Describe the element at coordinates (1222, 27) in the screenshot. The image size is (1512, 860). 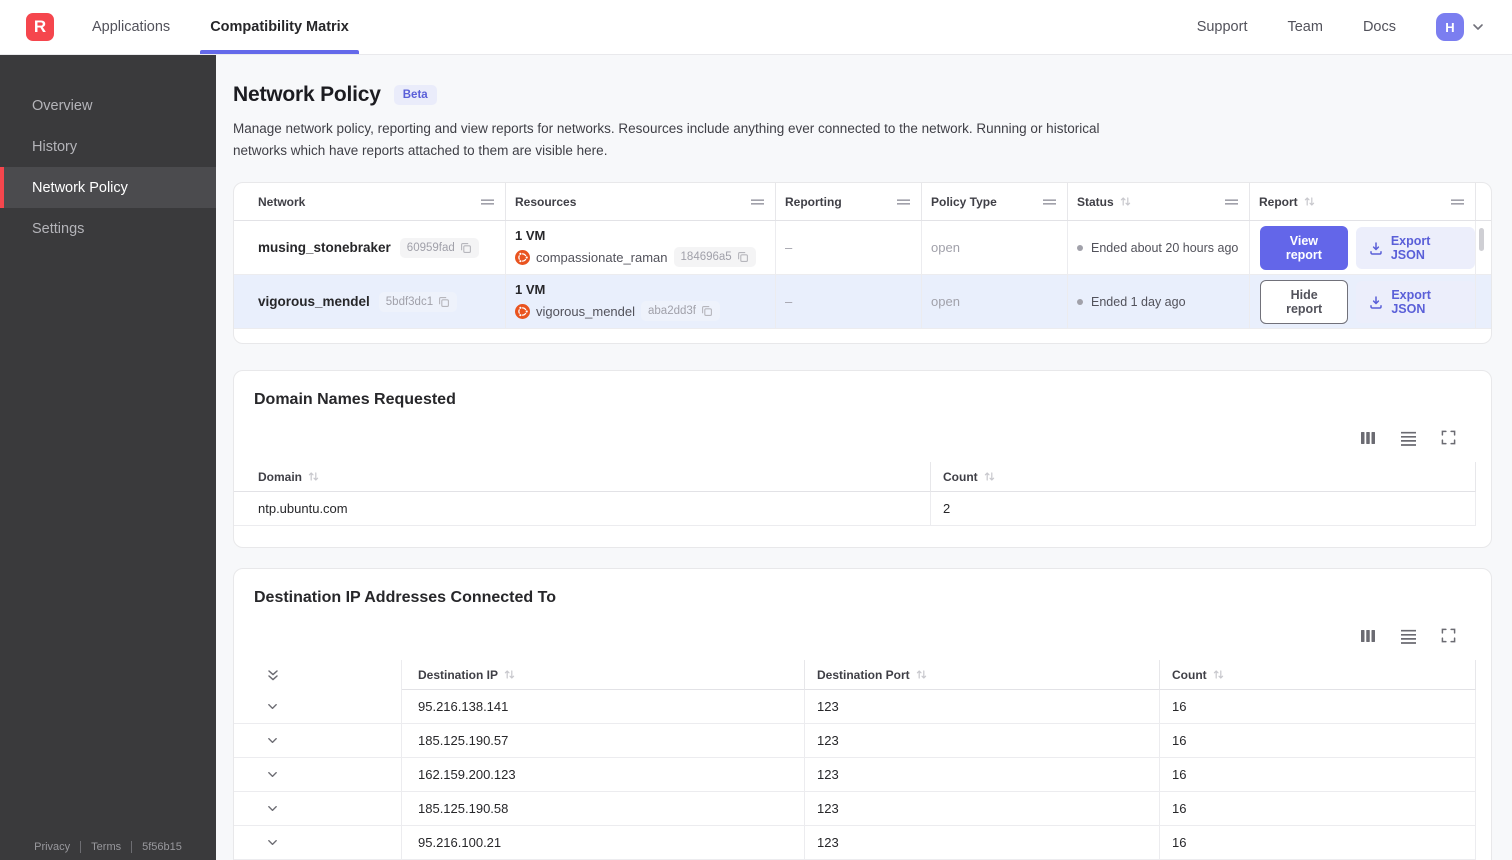
I see `nav-link-support: Support` at that location.